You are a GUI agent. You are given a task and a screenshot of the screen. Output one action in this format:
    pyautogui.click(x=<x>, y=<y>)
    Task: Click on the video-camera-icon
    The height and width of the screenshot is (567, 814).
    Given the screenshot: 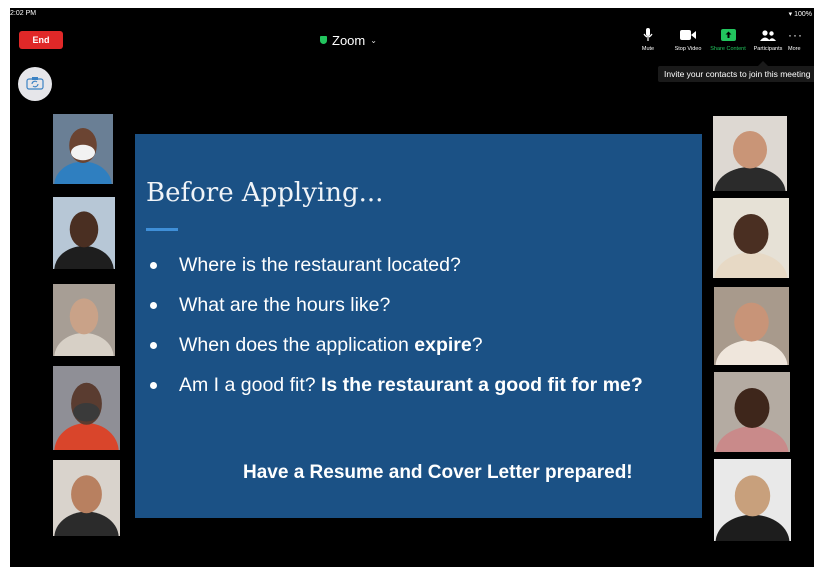 What is the action you would take?
    pyautogui.click(x=688, y=35)
    